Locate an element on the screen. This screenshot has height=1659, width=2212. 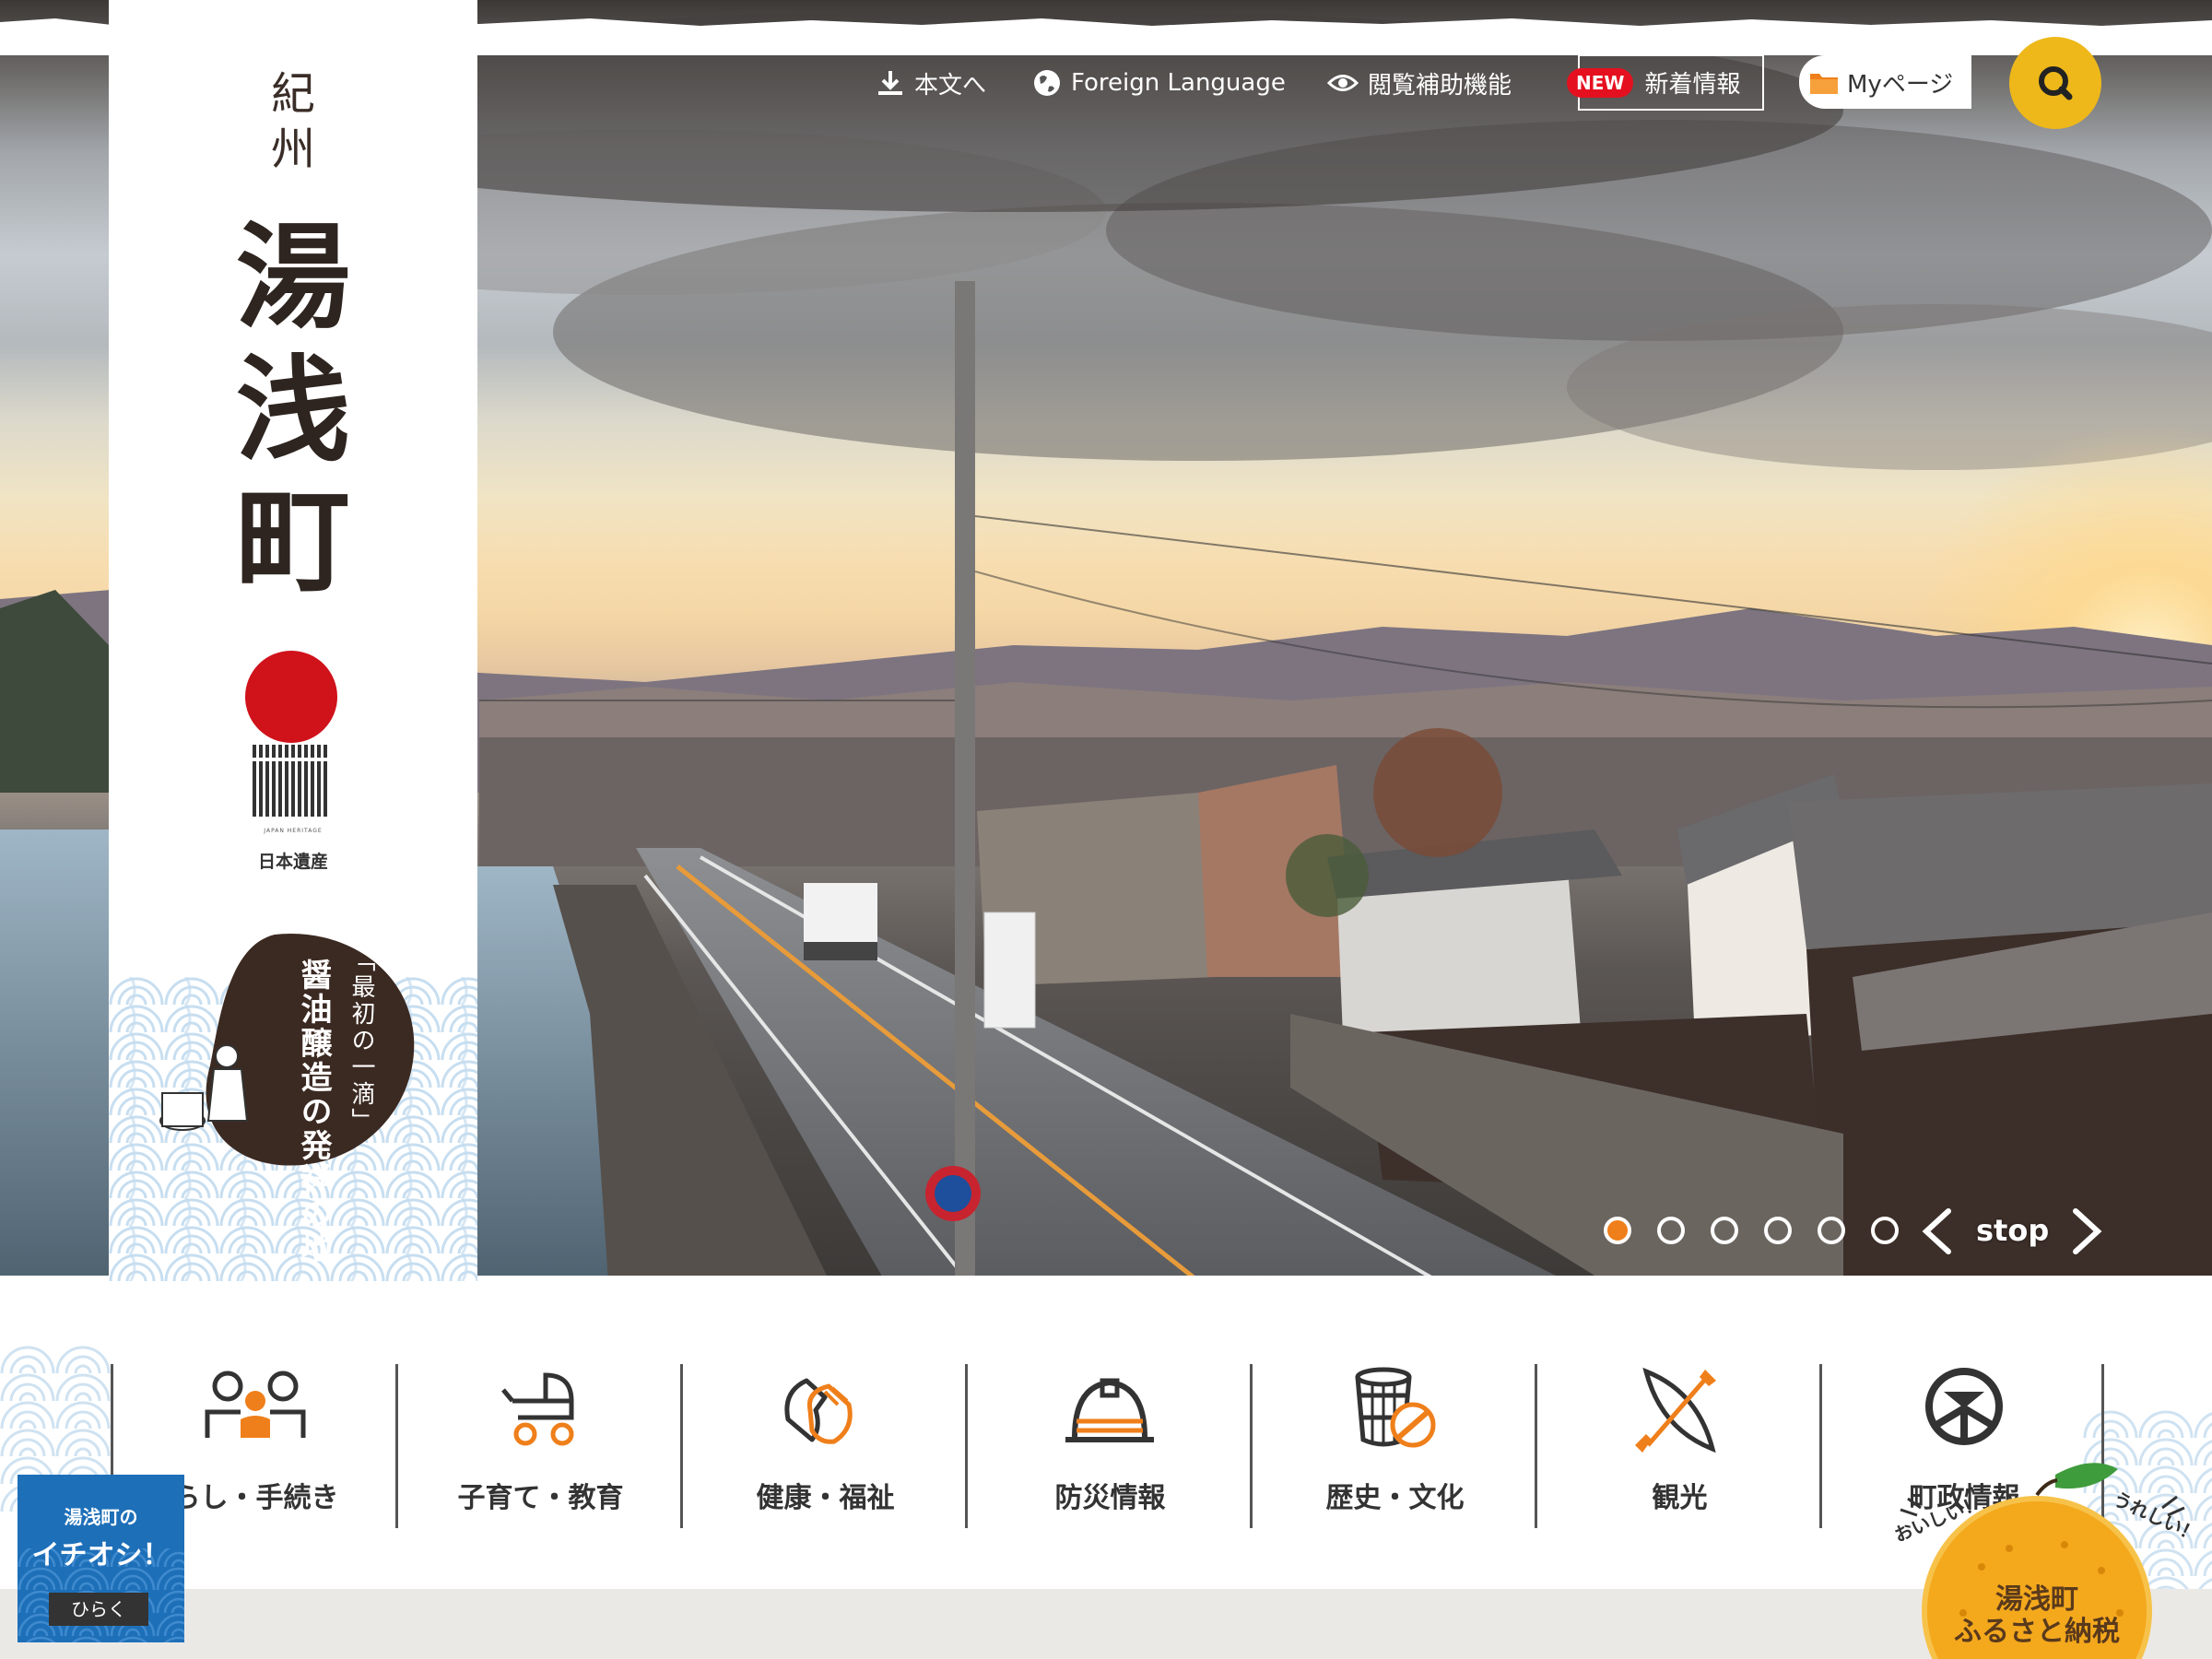
category-disaster: 防災情報 is located at coordinates (1107, 1446).